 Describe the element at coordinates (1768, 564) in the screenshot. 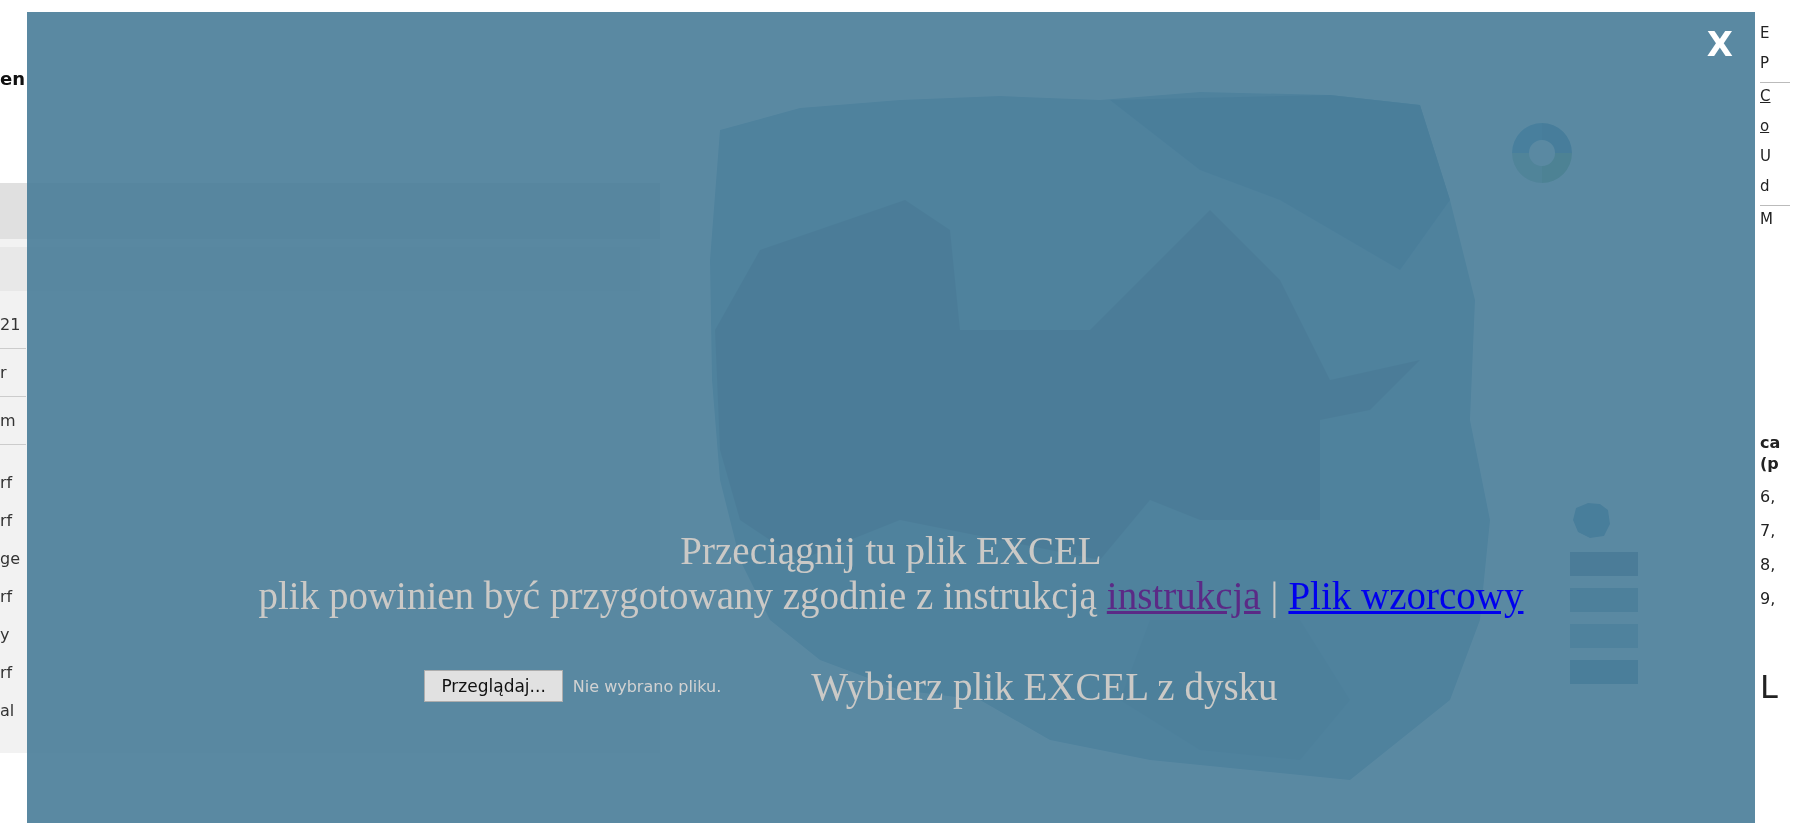

I see `legend-range: 8,` at that location.